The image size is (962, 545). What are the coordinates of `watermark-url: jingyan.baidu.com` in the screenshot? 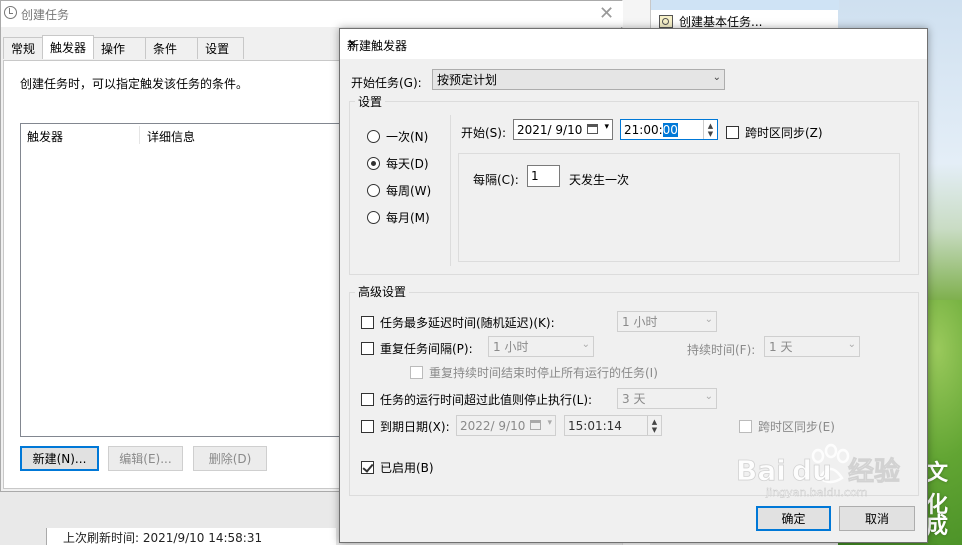 It's located at (816, 492).